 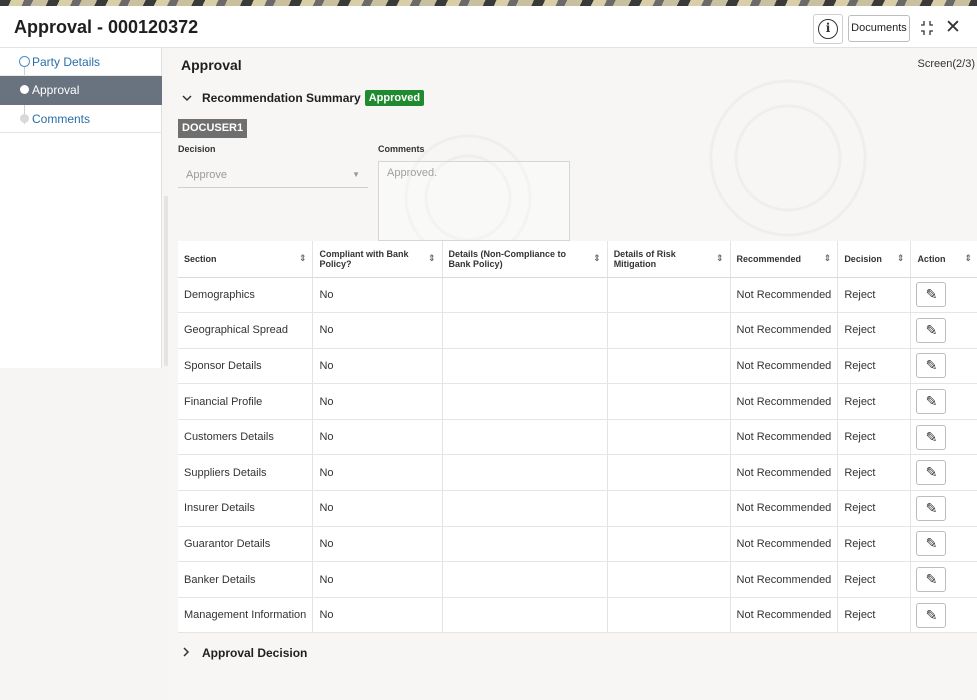 I want to click on close-icon: ✕, so click(x=954, y=28).